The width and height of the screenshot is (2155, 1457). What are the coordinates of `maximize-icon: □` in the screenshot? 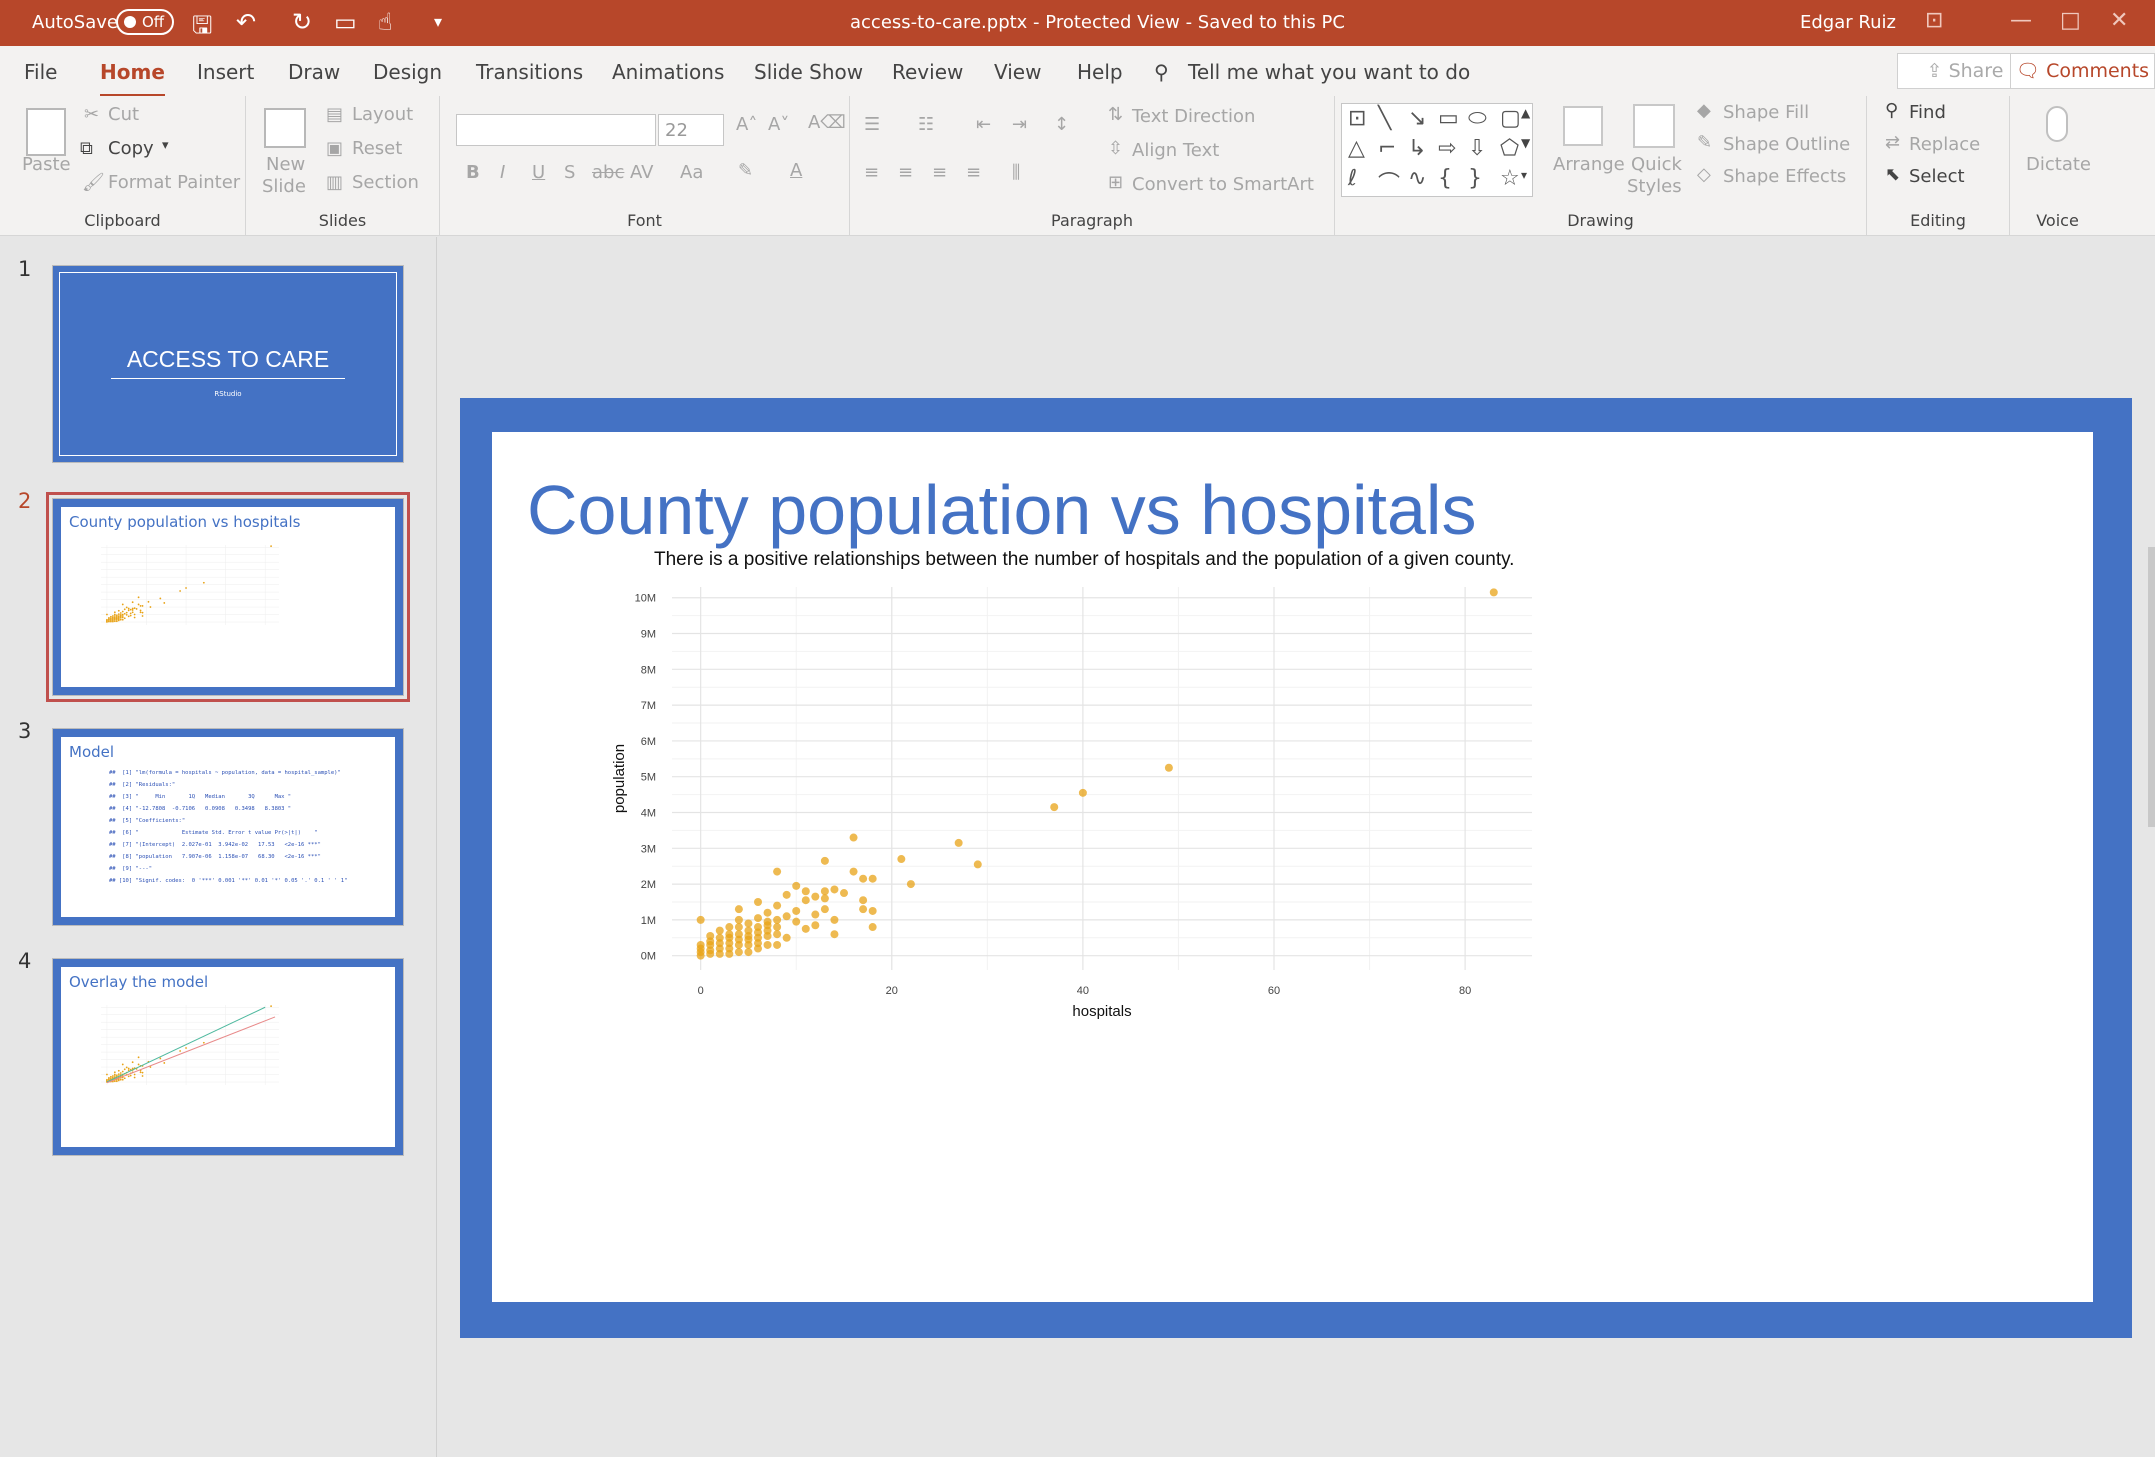 It's located at (2070, 20).